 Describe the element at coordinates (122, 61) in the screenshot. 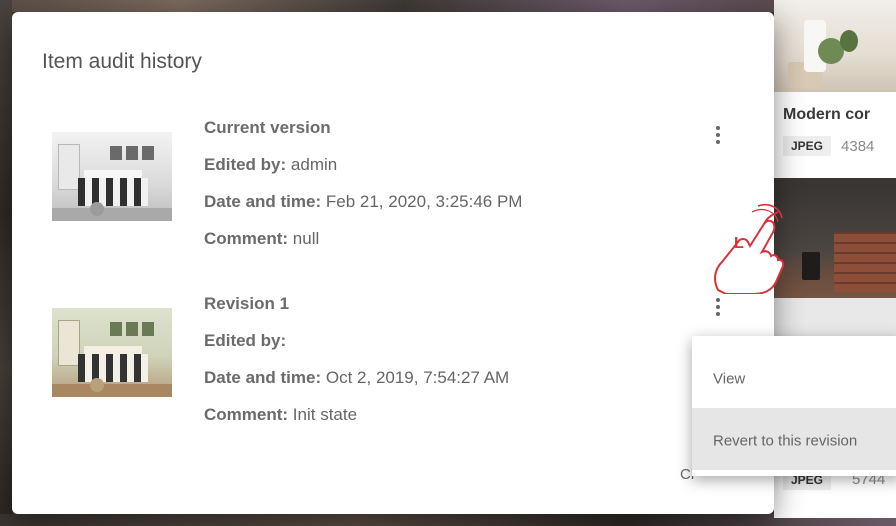

I see `dialog-title: Item audit history` at that location.